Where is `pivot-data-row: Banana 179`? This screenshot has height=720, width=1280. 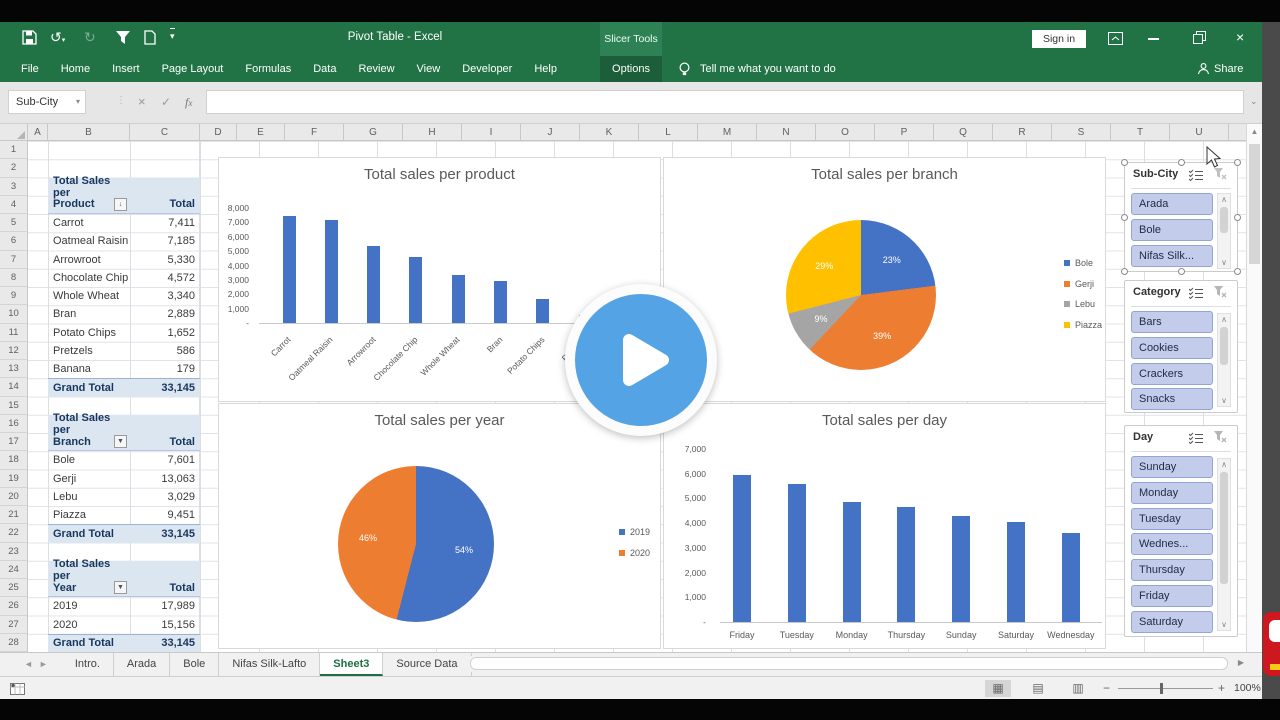
pivot-data-row: Banana 179 is located at coordinates (124, 369).